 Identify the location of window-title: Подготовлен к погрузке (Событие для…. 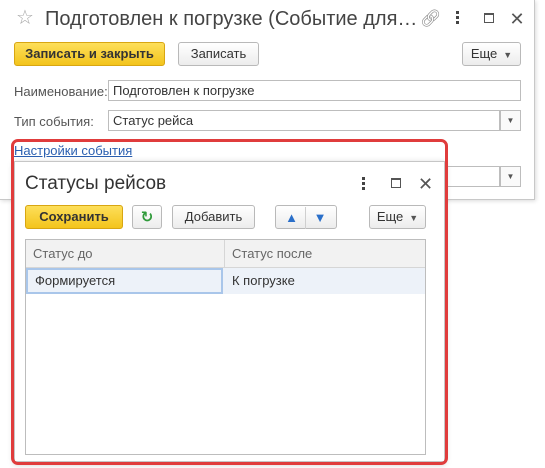
(231, 19).